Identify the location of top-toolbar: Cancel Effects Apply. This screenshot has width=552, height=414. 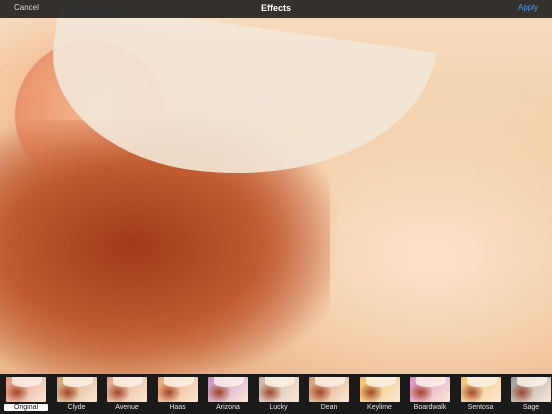
(276, 9).